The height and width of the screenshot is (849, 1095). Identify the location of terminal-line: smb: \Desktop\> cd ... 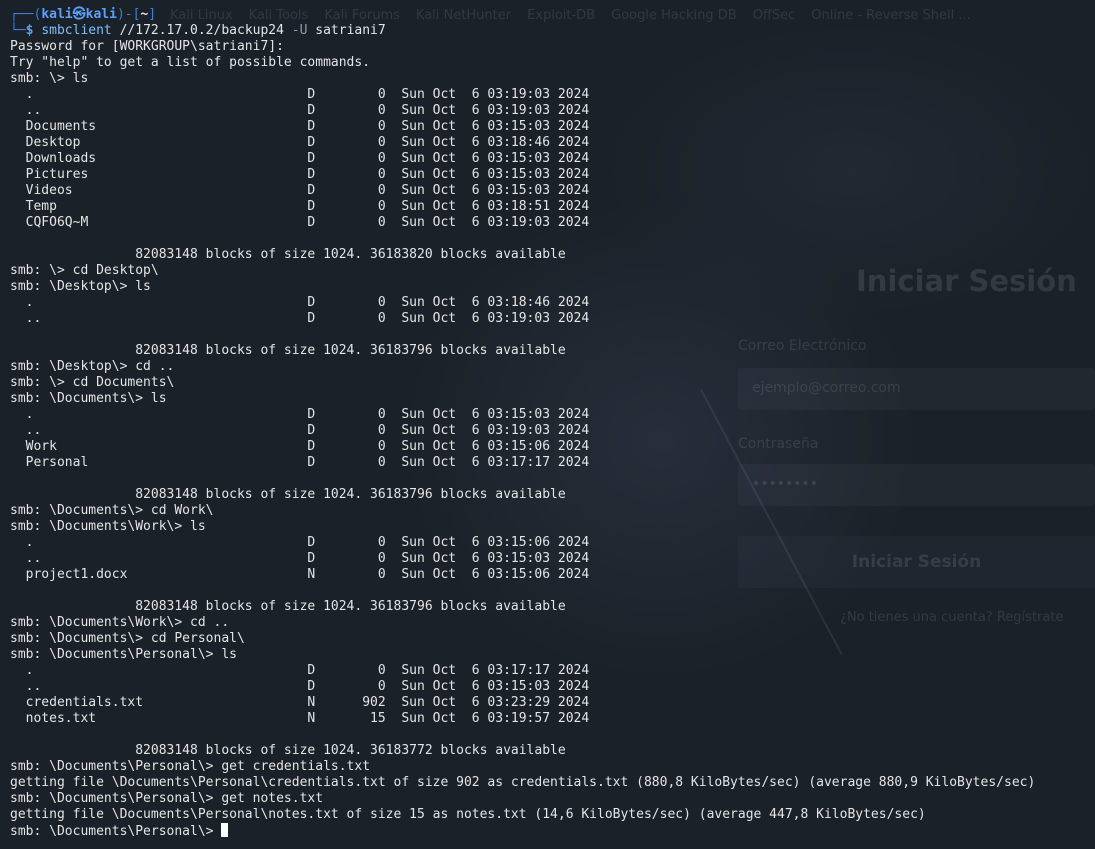
(92, 366).